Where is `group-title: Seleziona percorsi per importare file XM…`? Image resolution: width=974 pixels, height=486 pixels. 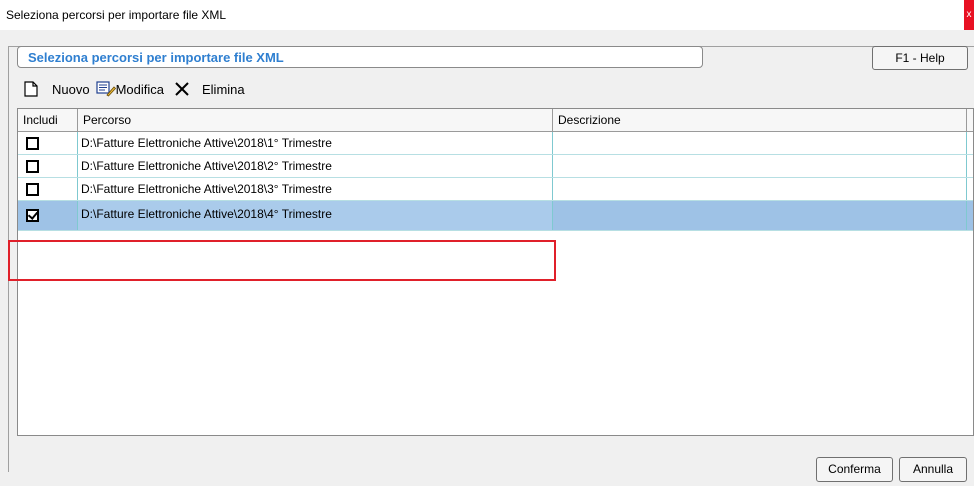 group-title: Seleziona percorsi per importare file XM… is located at coordinates (360, 57).